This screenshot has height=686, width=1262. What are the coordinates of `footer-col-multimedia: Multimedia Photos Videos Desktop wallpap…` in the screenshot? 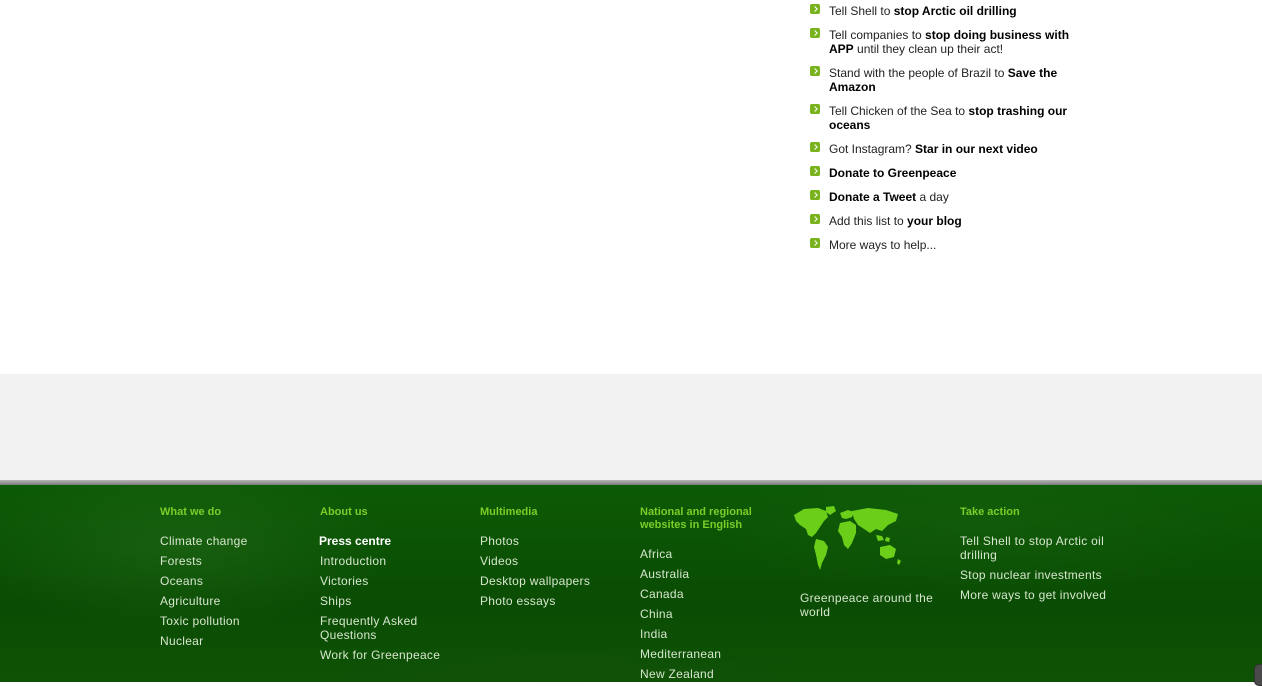 It's located at (555, 557).